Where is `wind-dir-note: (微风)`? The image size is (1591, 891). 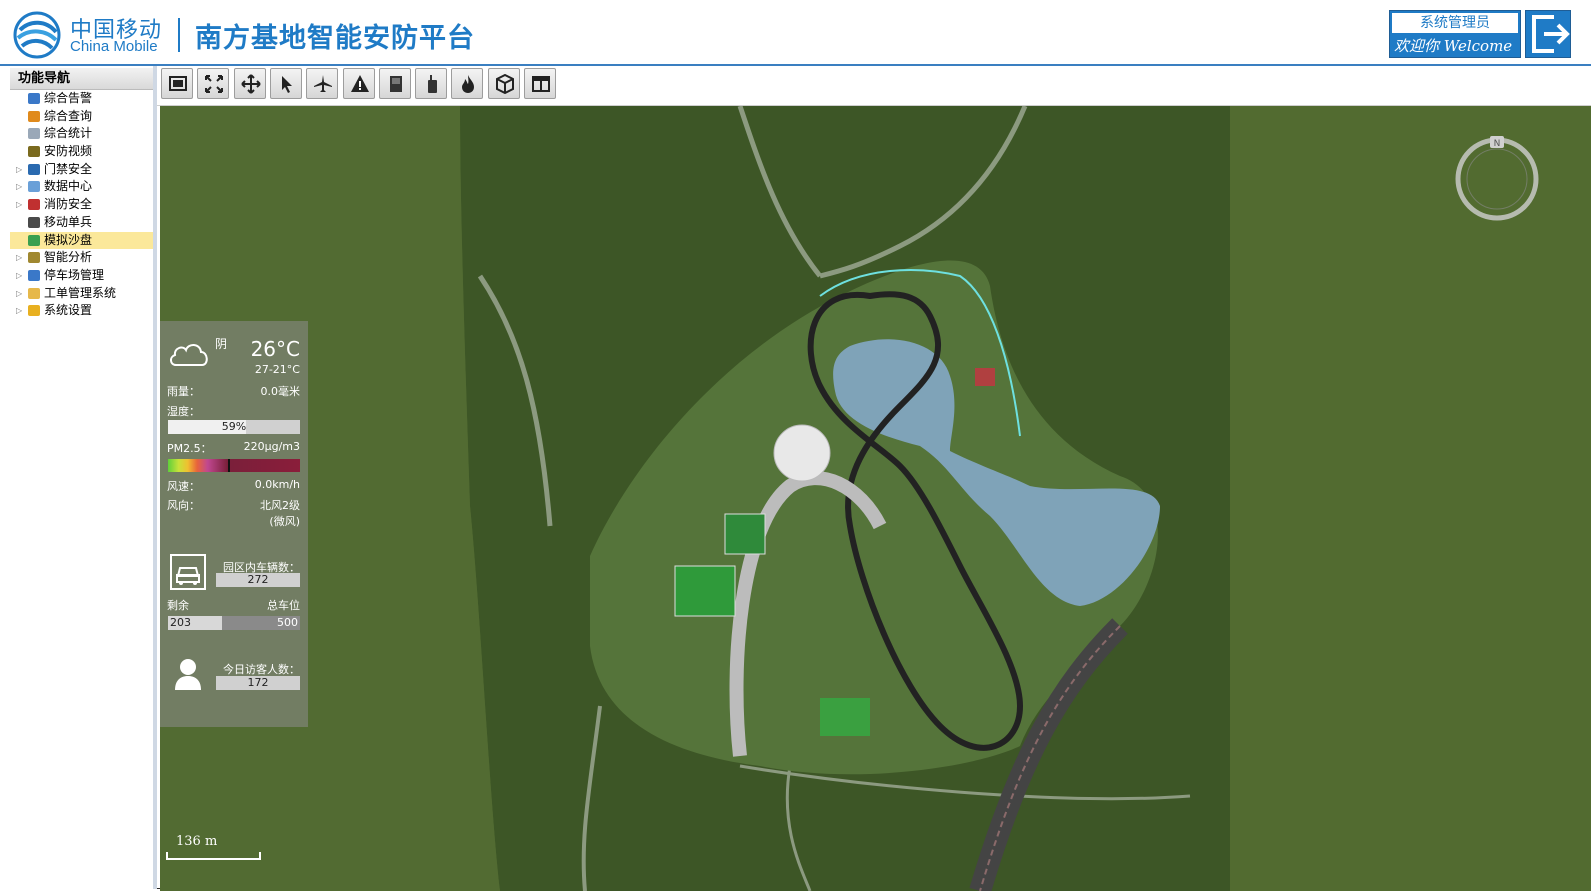
wind-dir-note: (微风) is located at coordinates (284, 521).